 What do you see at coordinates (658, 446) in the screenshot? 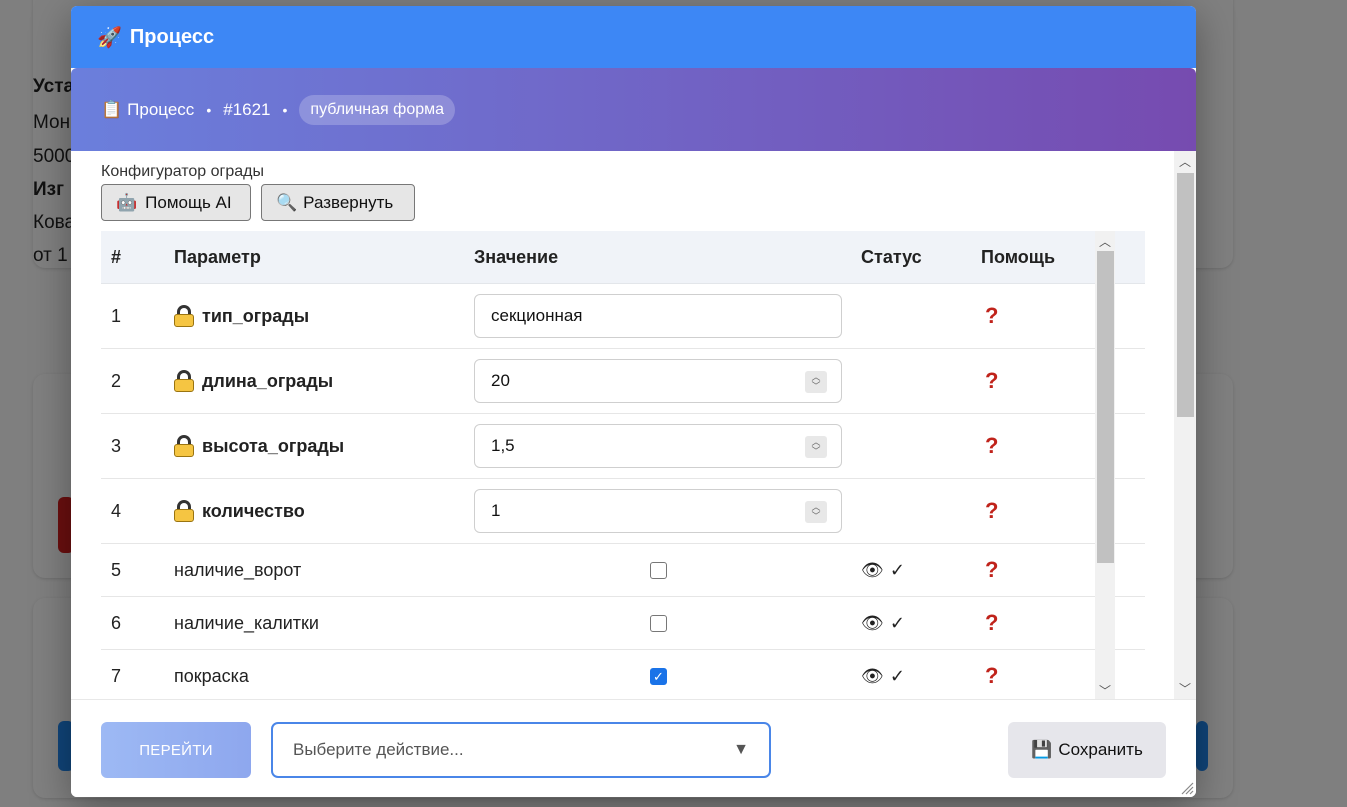
I see `fence-height-input: 1,5 ︿ ﹀` at bounding box center [658, 446].